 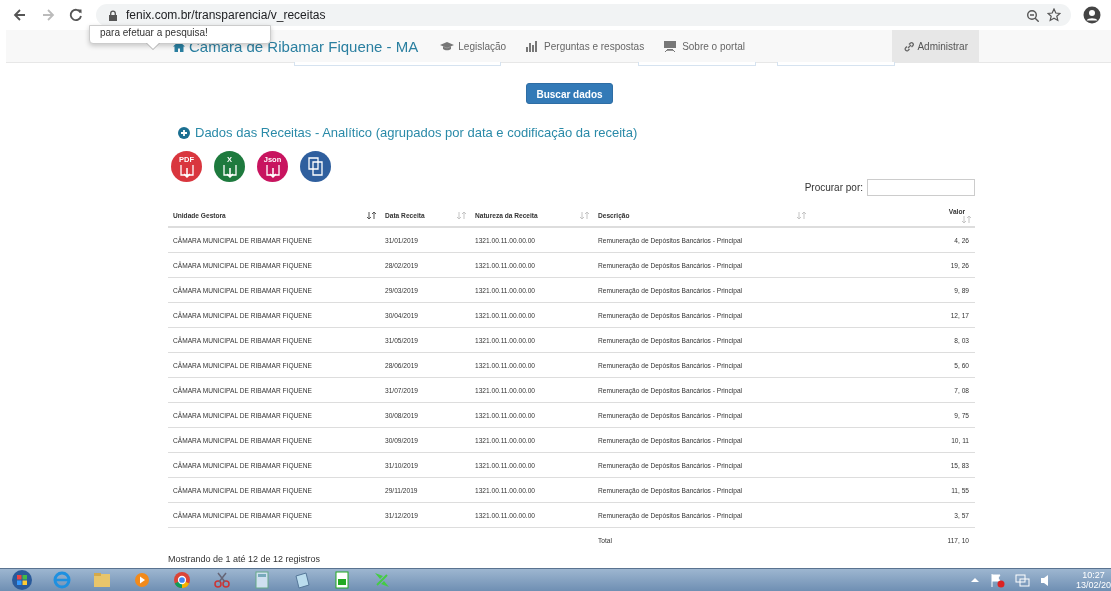 What do you see at coordinates (302, 580) in the screenshot?
I see `notepad-icon` at bounding box center [302, 580].